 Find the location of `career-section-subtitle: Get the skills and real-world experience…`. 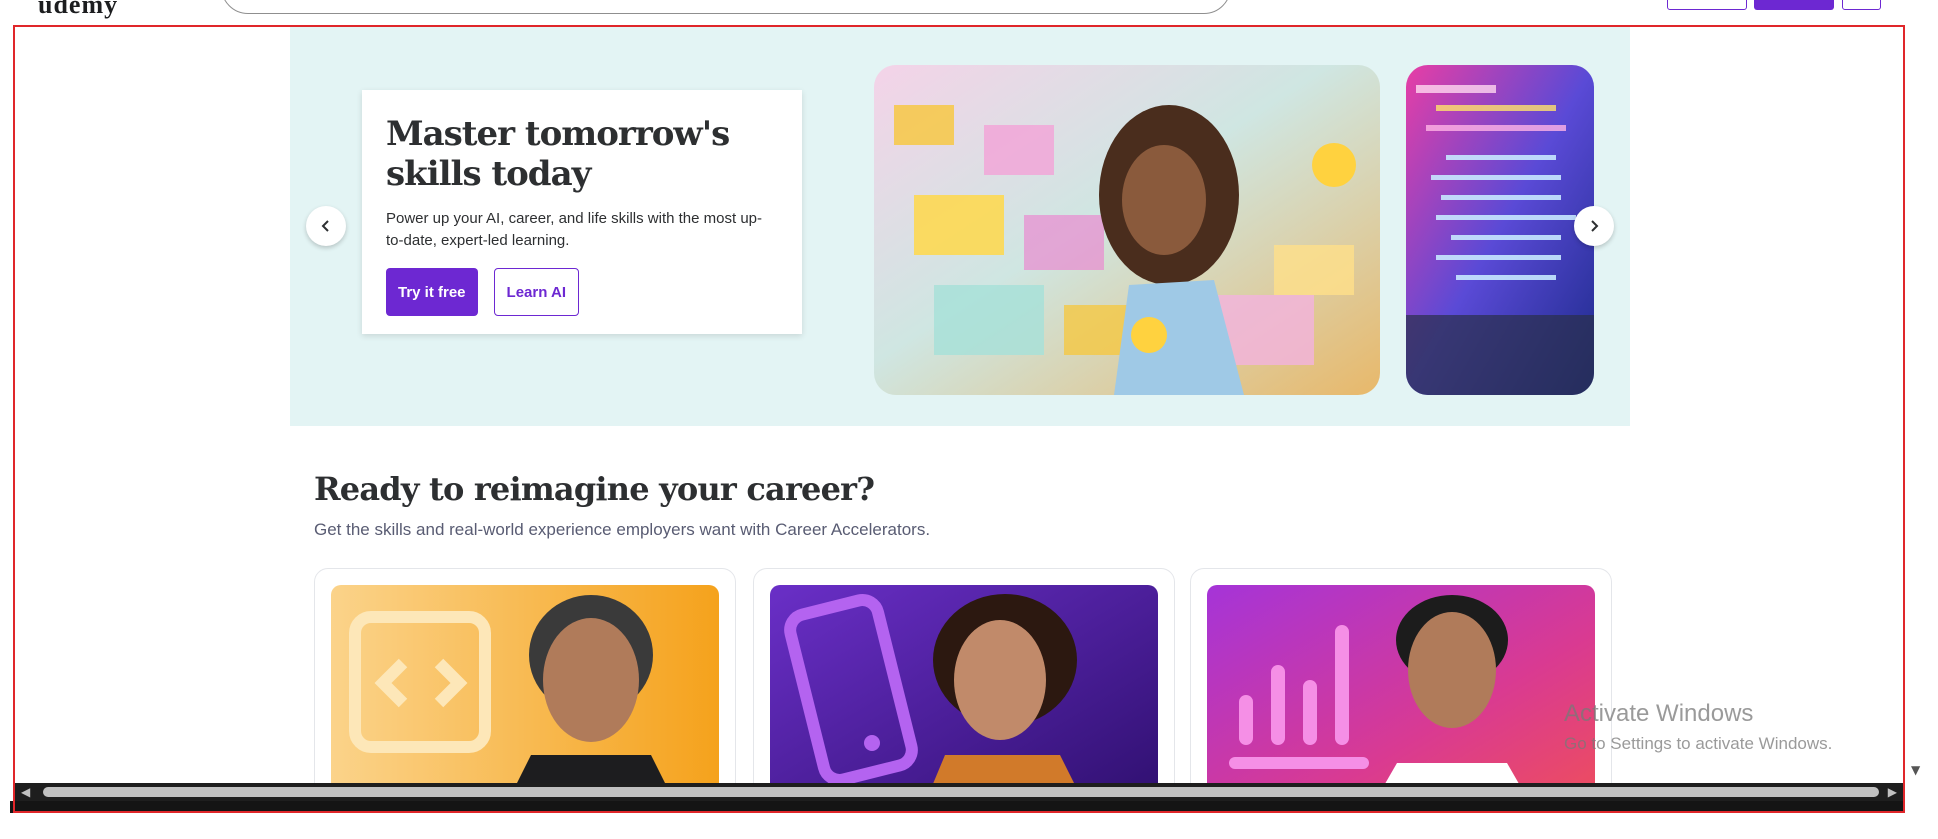

career-section-subtitle: Get the skills and real-world experience… is located at coordinates (622, 529).